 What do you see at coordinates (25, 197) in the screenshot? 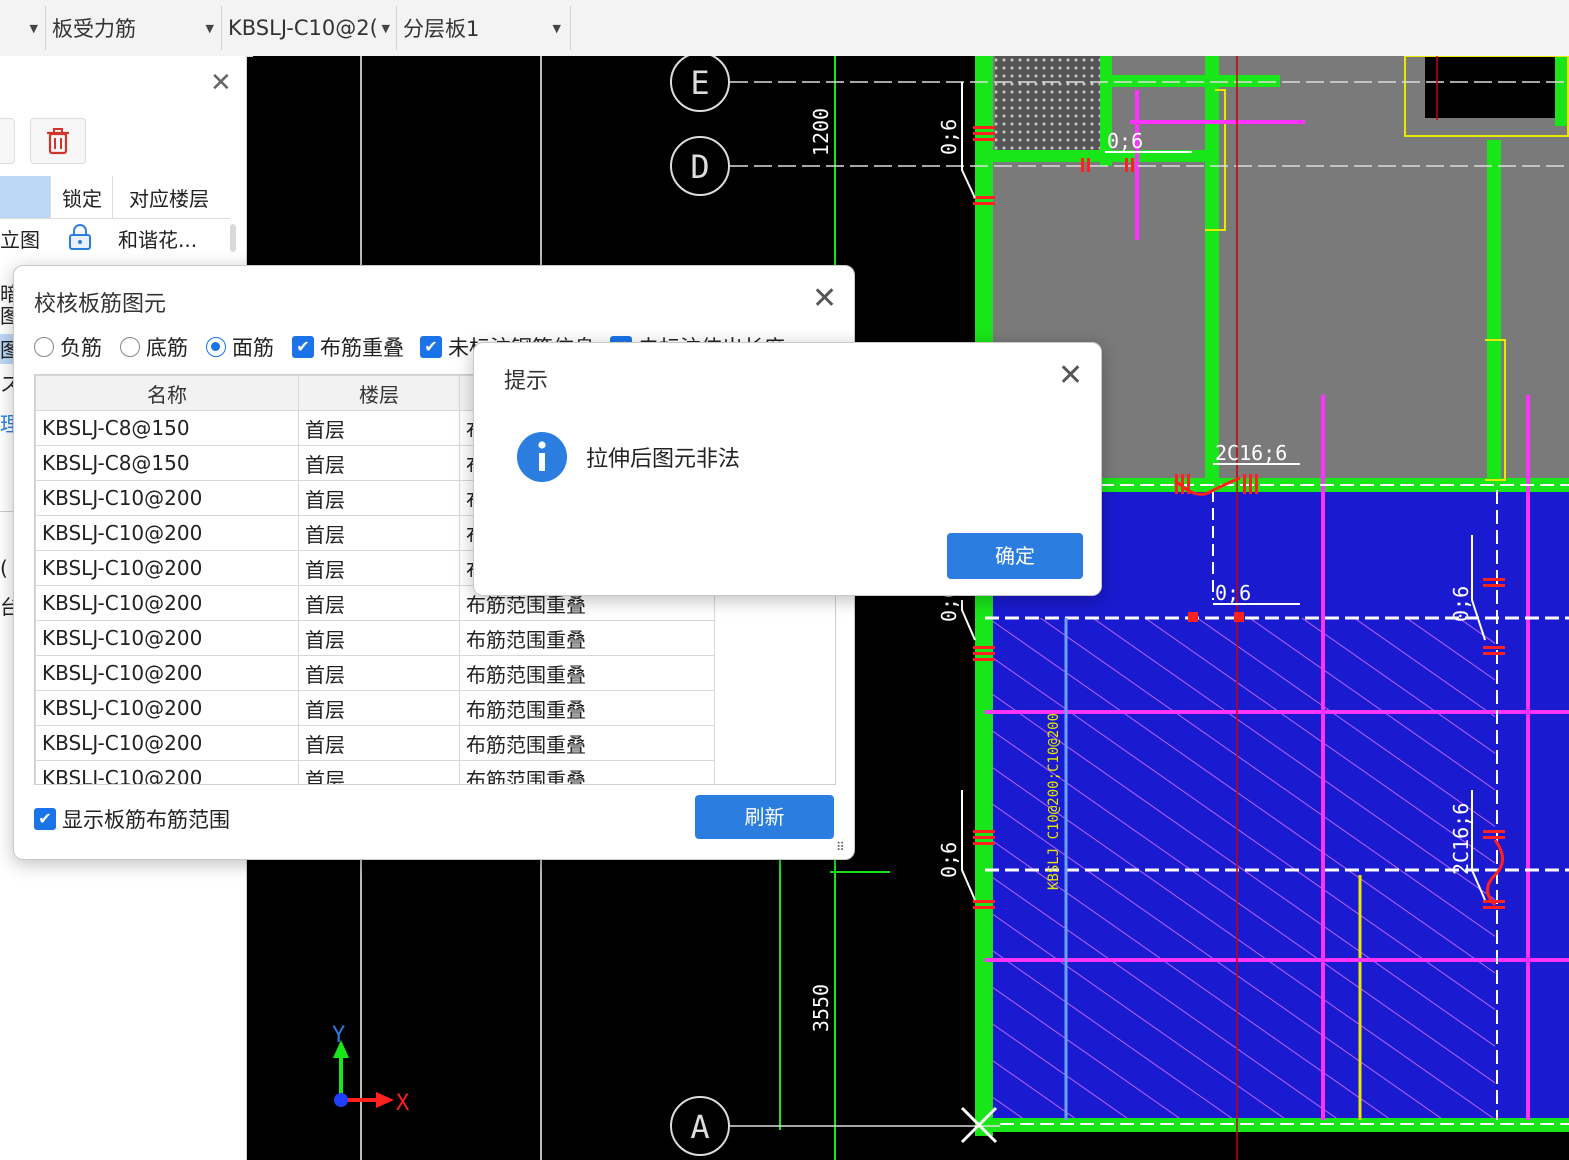
I see `selected-header-cell` at bounding box center [25, 197].